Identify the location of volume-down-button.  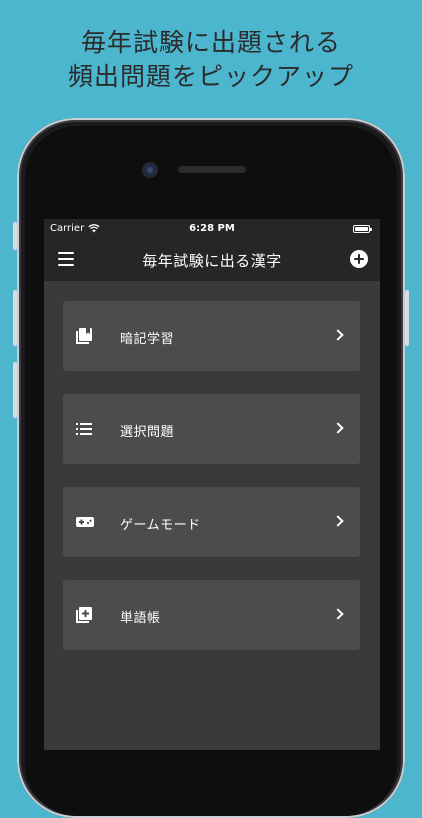
(15, 390).